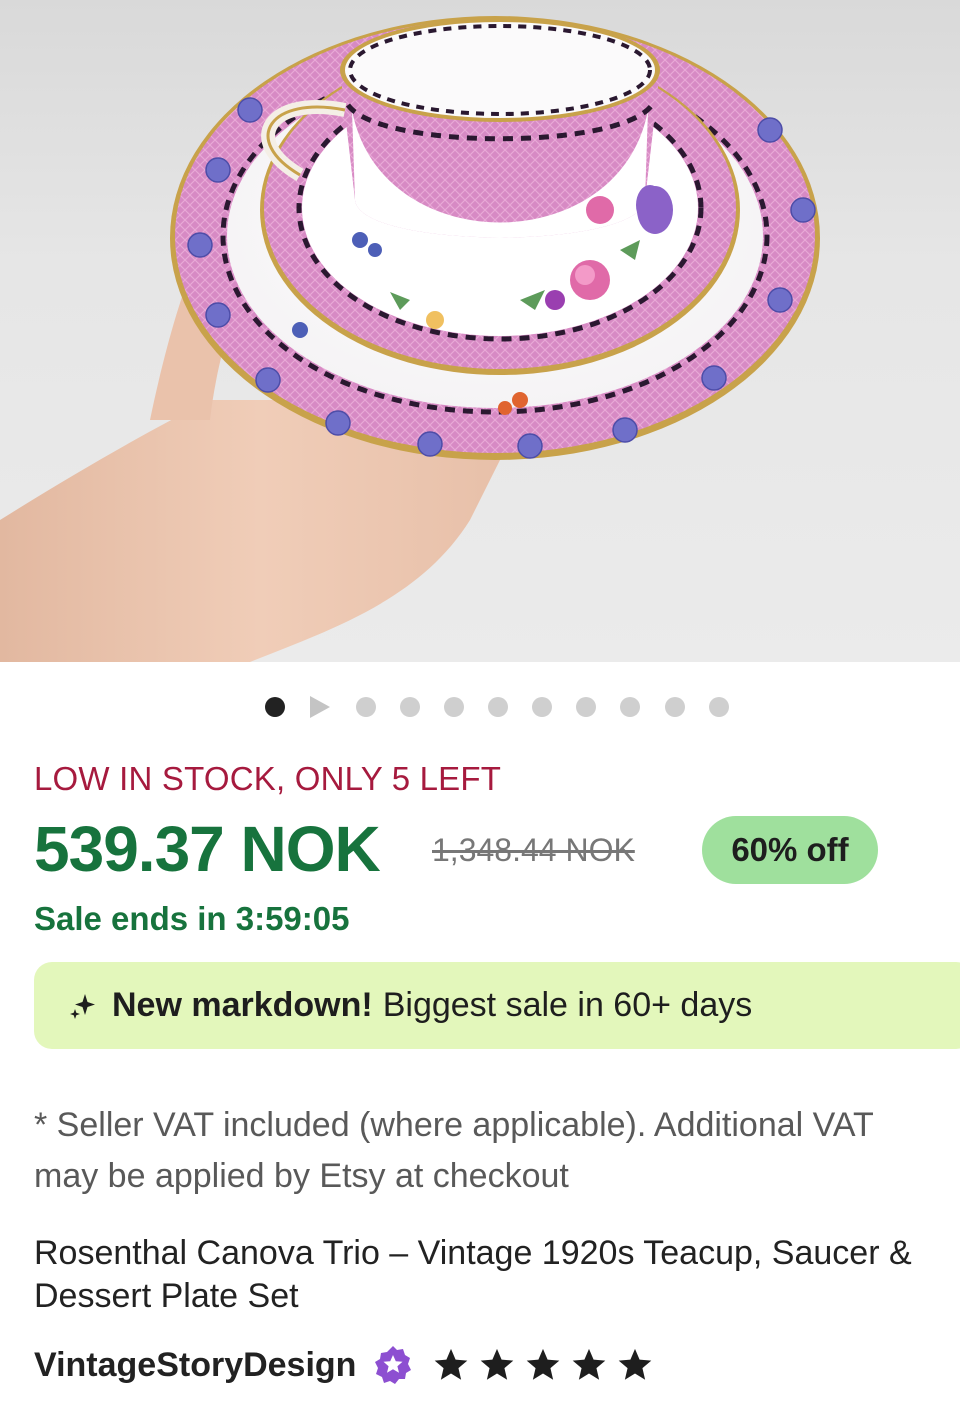  Describe the element at coordinates (195, 1365) in the screenshot. I see `shop-name-link: VintageStoryDesign` at that location.